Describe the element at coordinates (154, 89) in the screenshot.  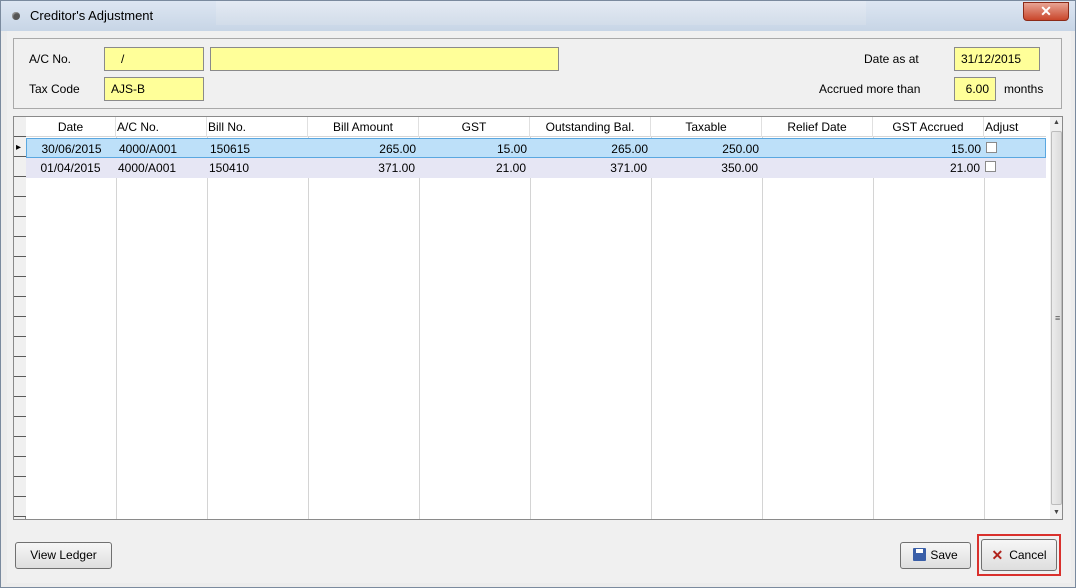
I see `tax-code-input: AJS-B` at that location.